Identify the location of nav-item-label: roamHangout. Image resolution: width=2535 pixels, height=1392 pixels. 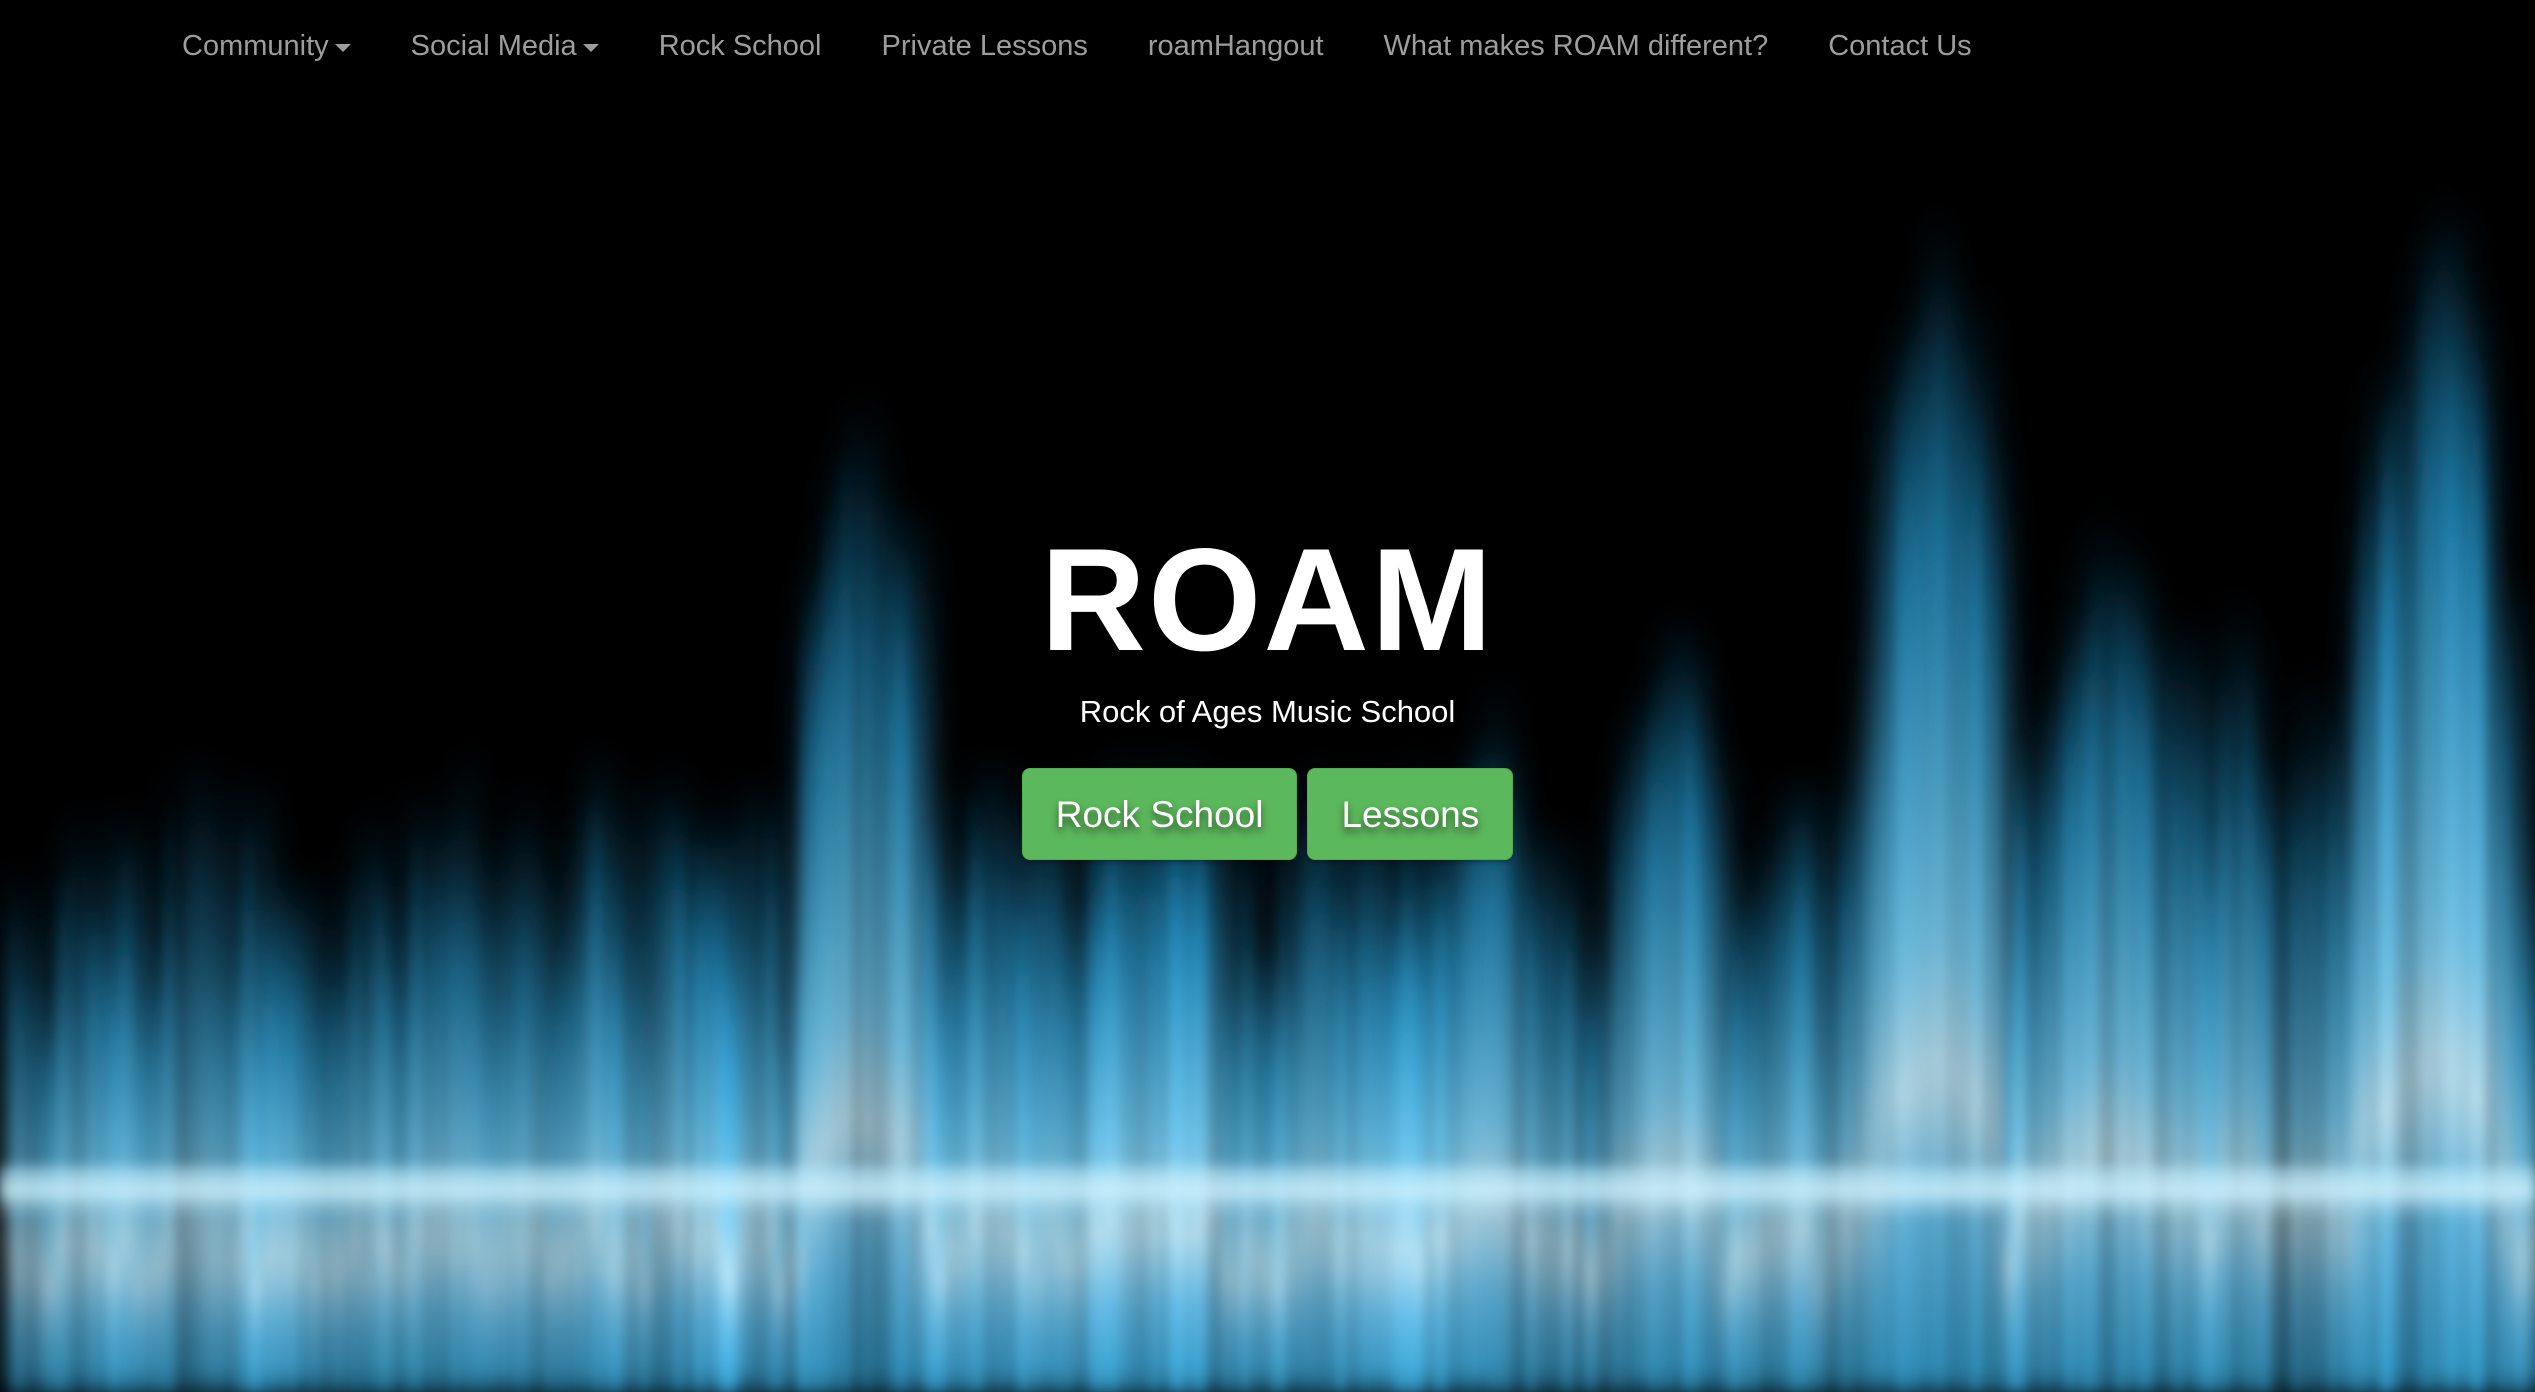
(1235, 46).